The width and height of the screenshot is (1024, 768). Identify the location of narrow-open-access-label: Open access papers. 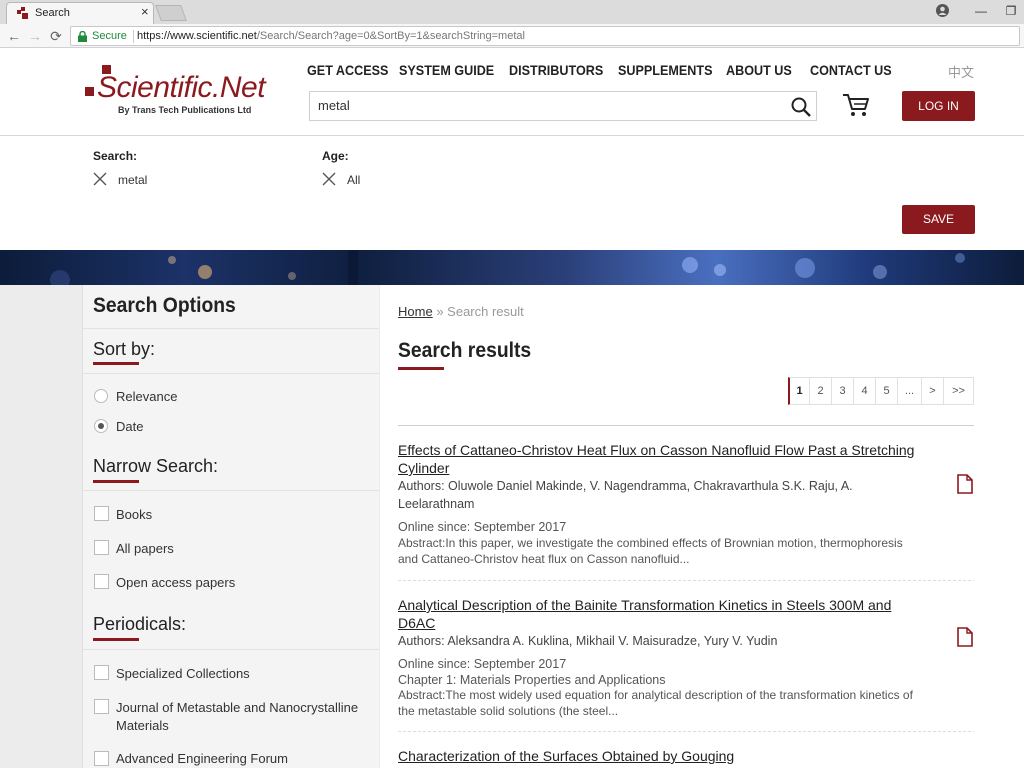
(175, 582).